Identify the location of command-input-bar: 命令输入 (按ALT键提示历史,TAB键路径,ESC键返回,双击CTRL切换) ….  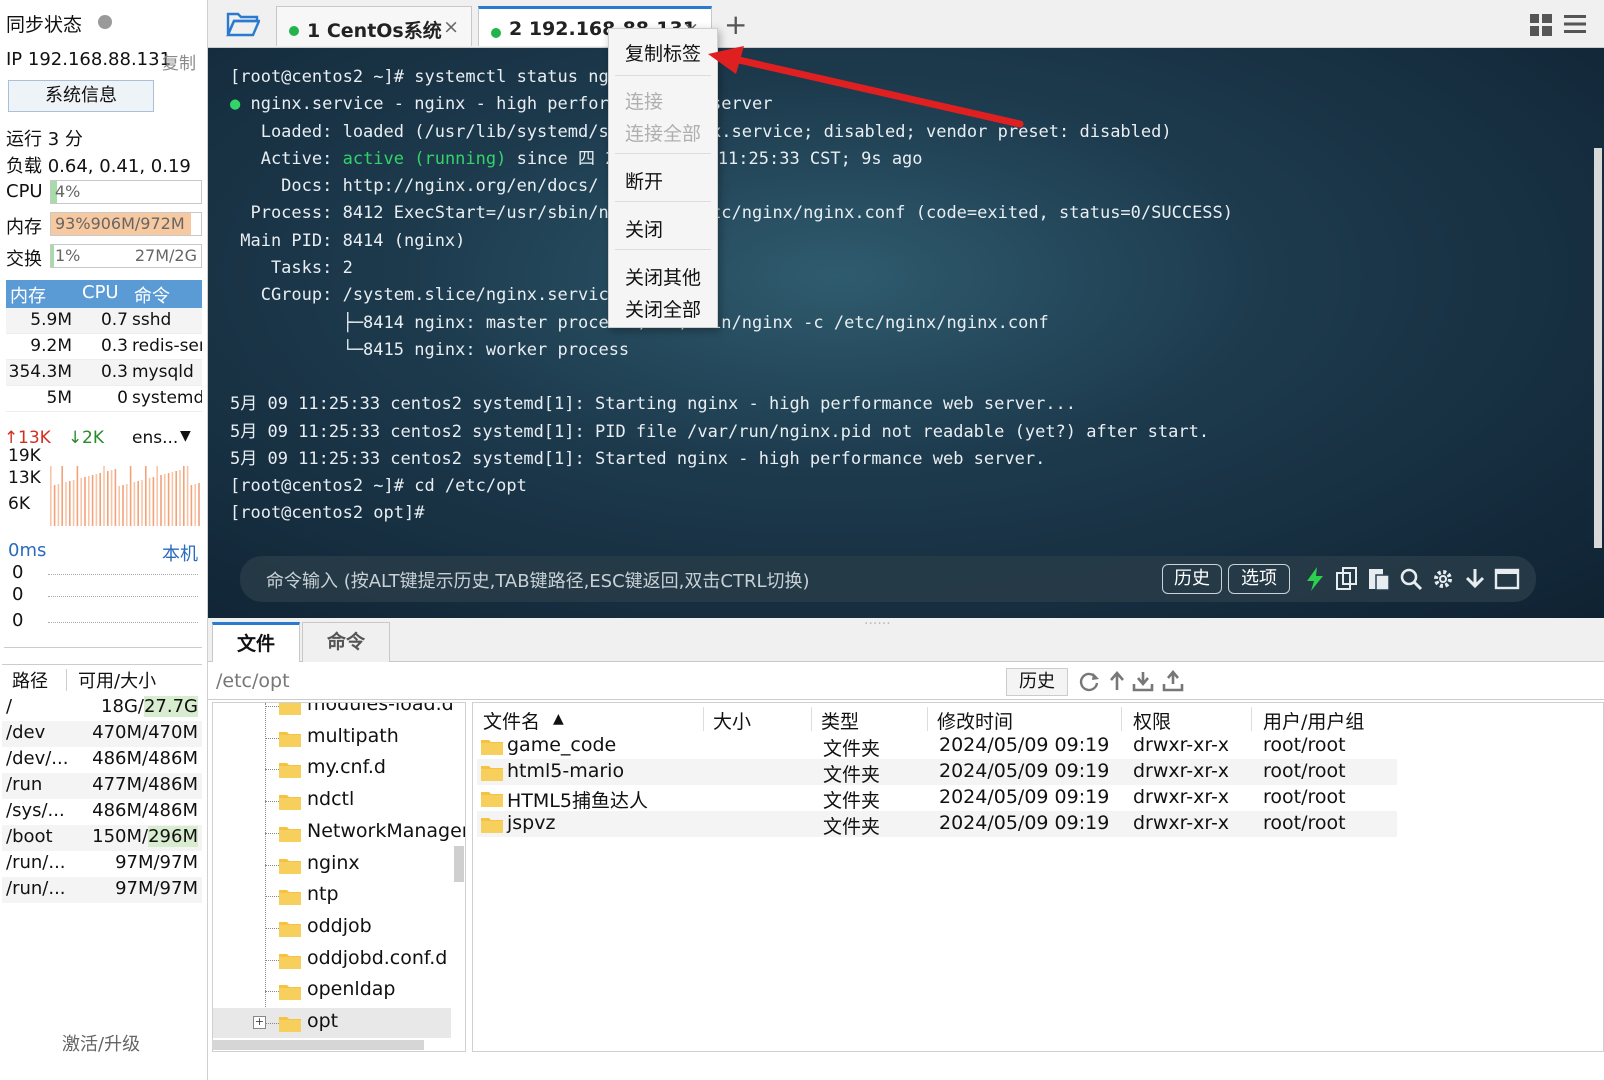
(888, 579).